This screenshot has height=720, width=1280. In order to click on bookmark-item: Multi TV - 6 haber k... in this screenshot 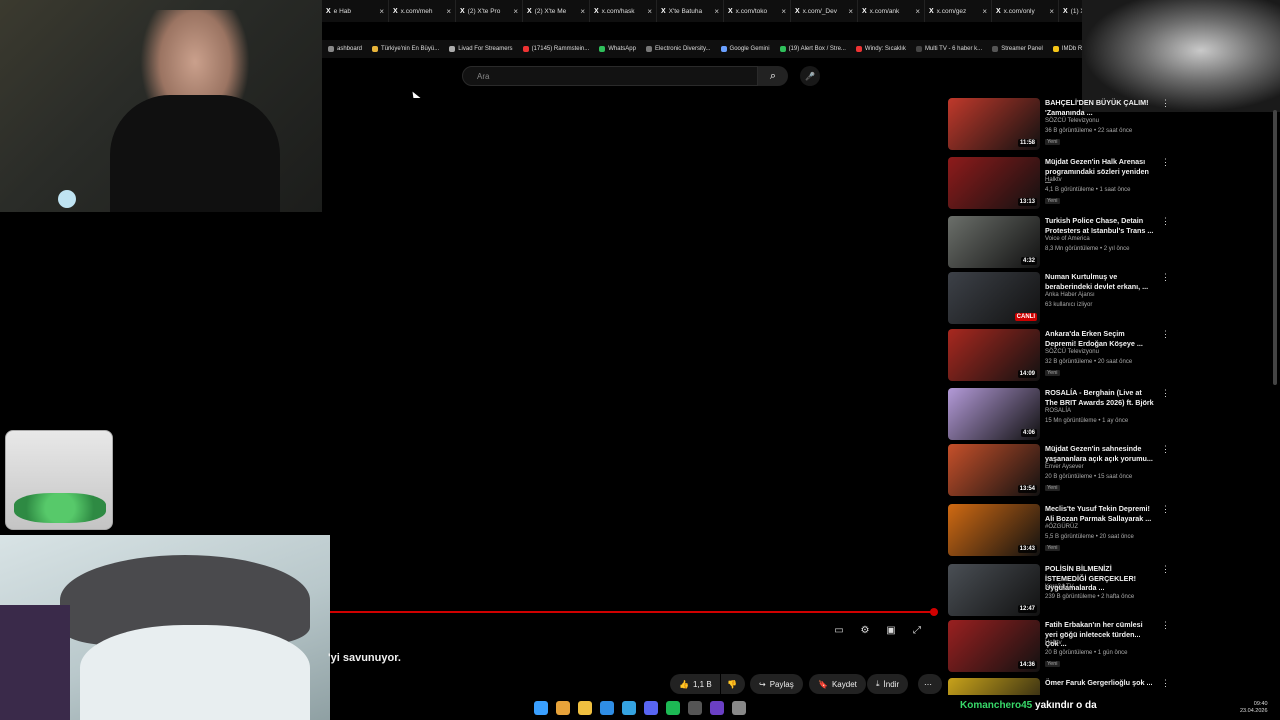, I will do `click(948, 49)`.